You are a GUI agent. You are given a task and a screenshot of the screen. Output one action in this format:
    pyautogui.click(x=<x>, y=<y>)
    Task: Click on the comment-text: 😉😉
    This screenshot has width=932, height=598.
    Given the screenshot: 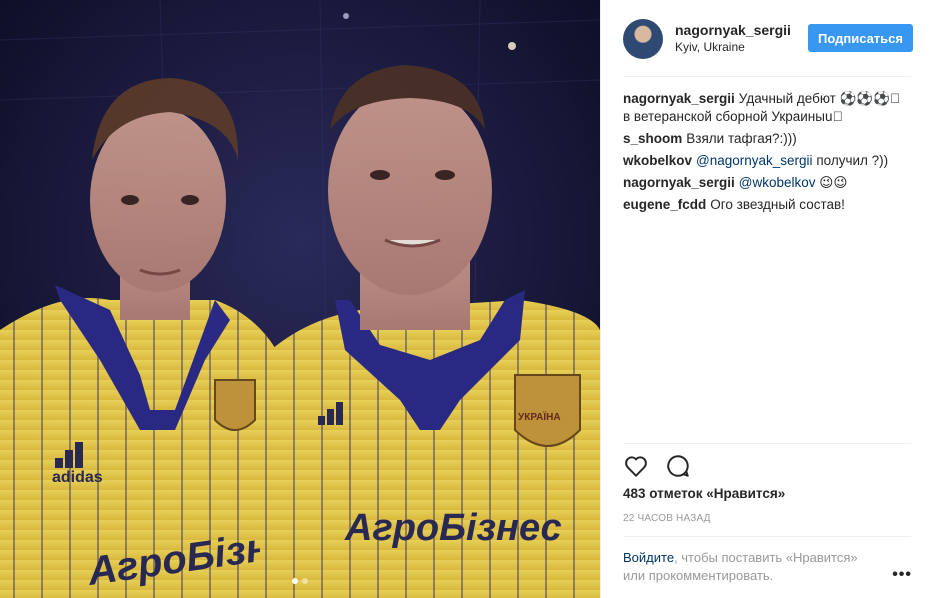 What is the action you would take?
    pyautogui.click(x=831, y=182)
    